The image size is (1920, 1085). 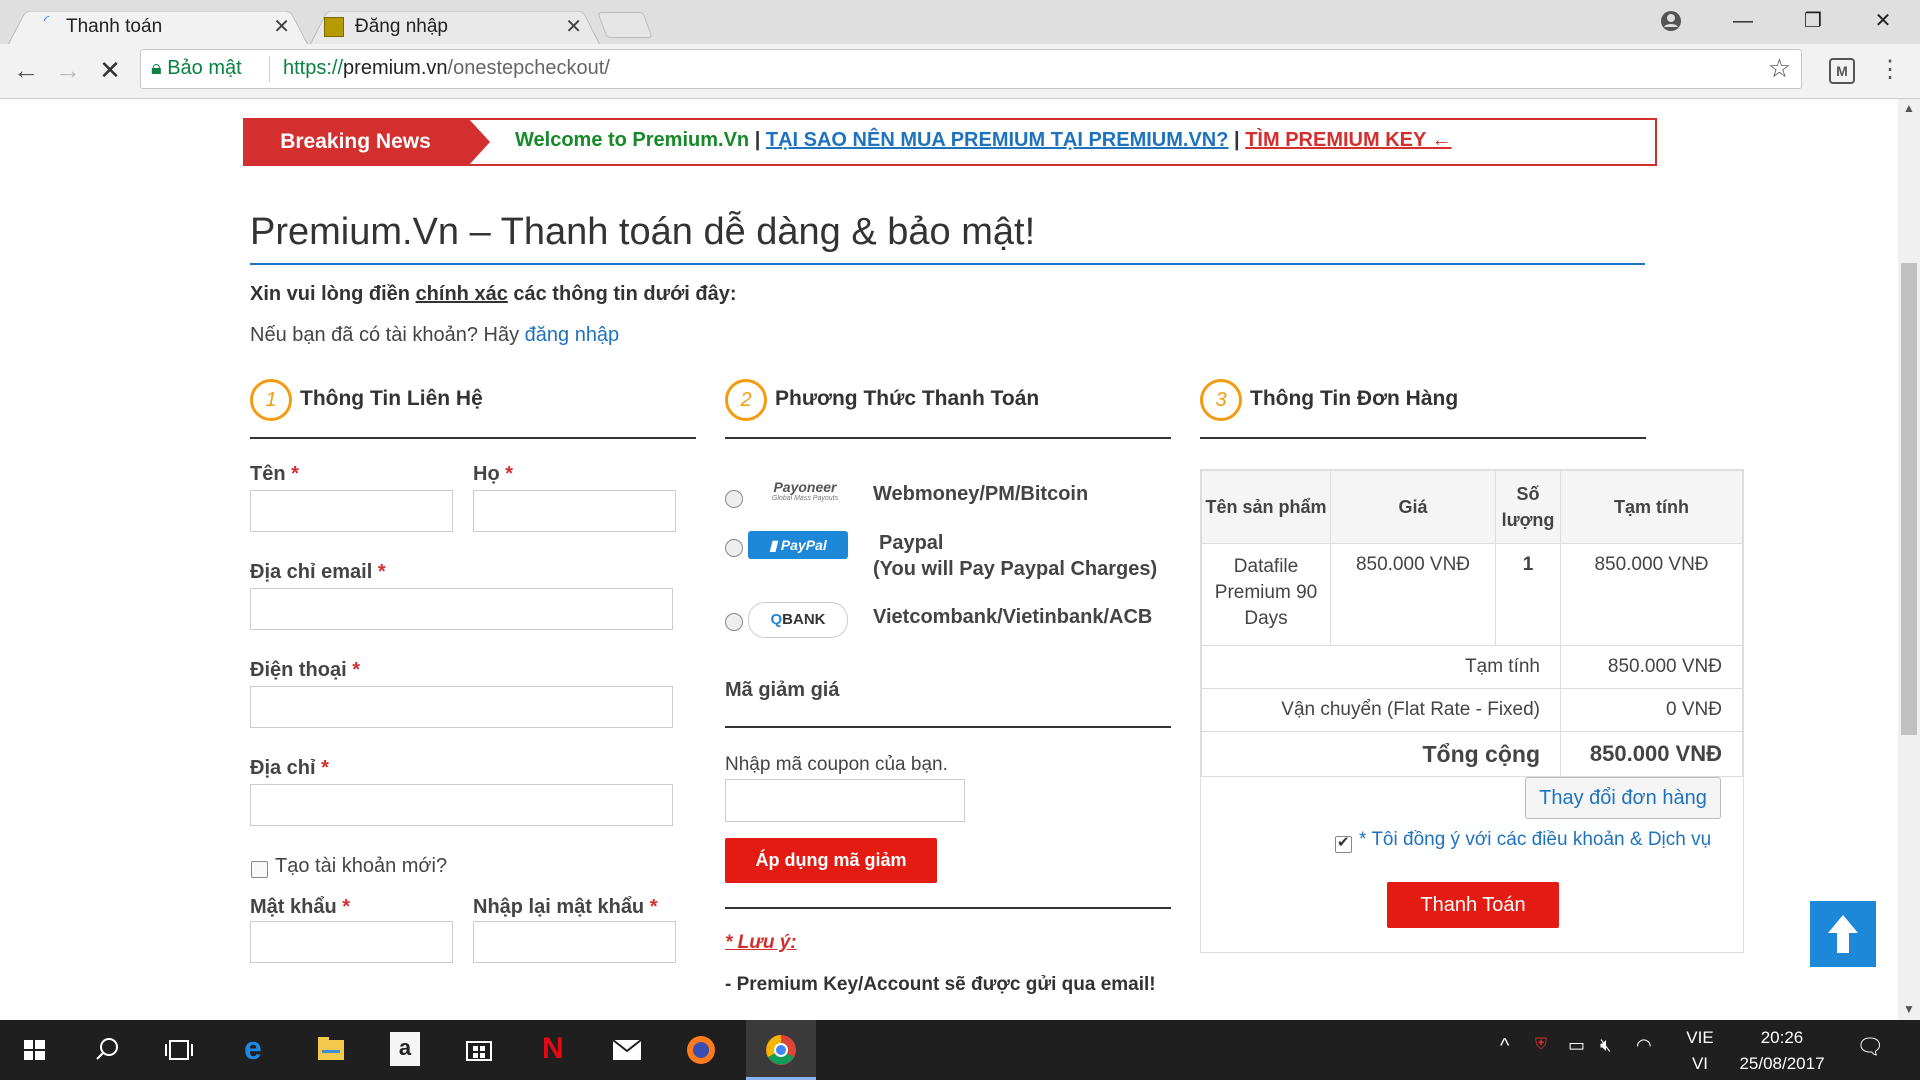 I want to click on address-label: Địa chỉ *, so click(x=289, y=768).